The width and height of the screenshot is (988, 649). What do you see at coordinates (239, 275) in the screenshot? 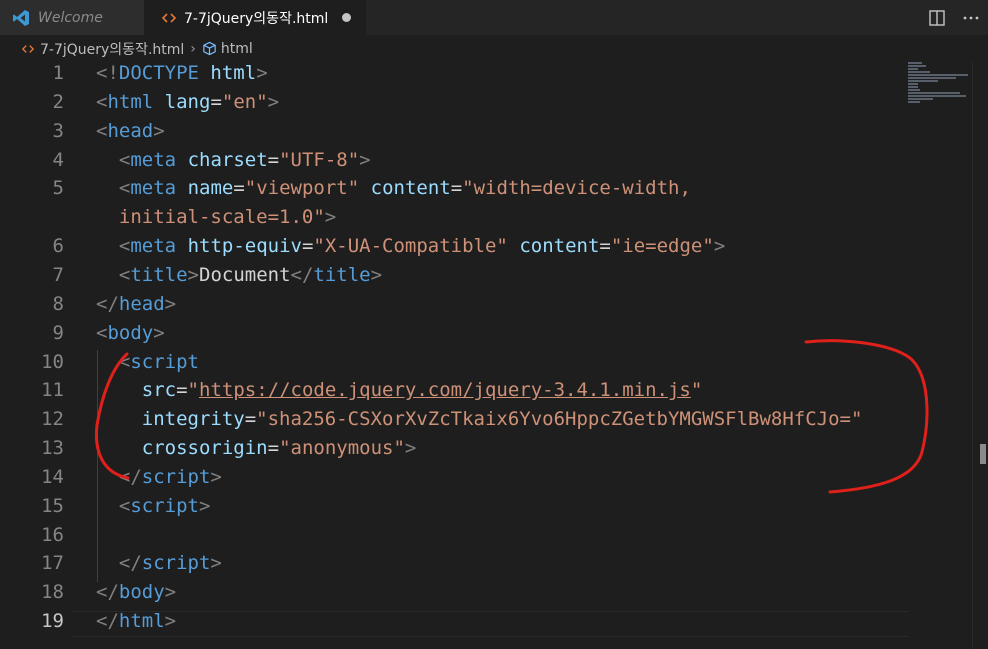
I see `code-line: <title>Document</title>` at bounding box center [239, 275].